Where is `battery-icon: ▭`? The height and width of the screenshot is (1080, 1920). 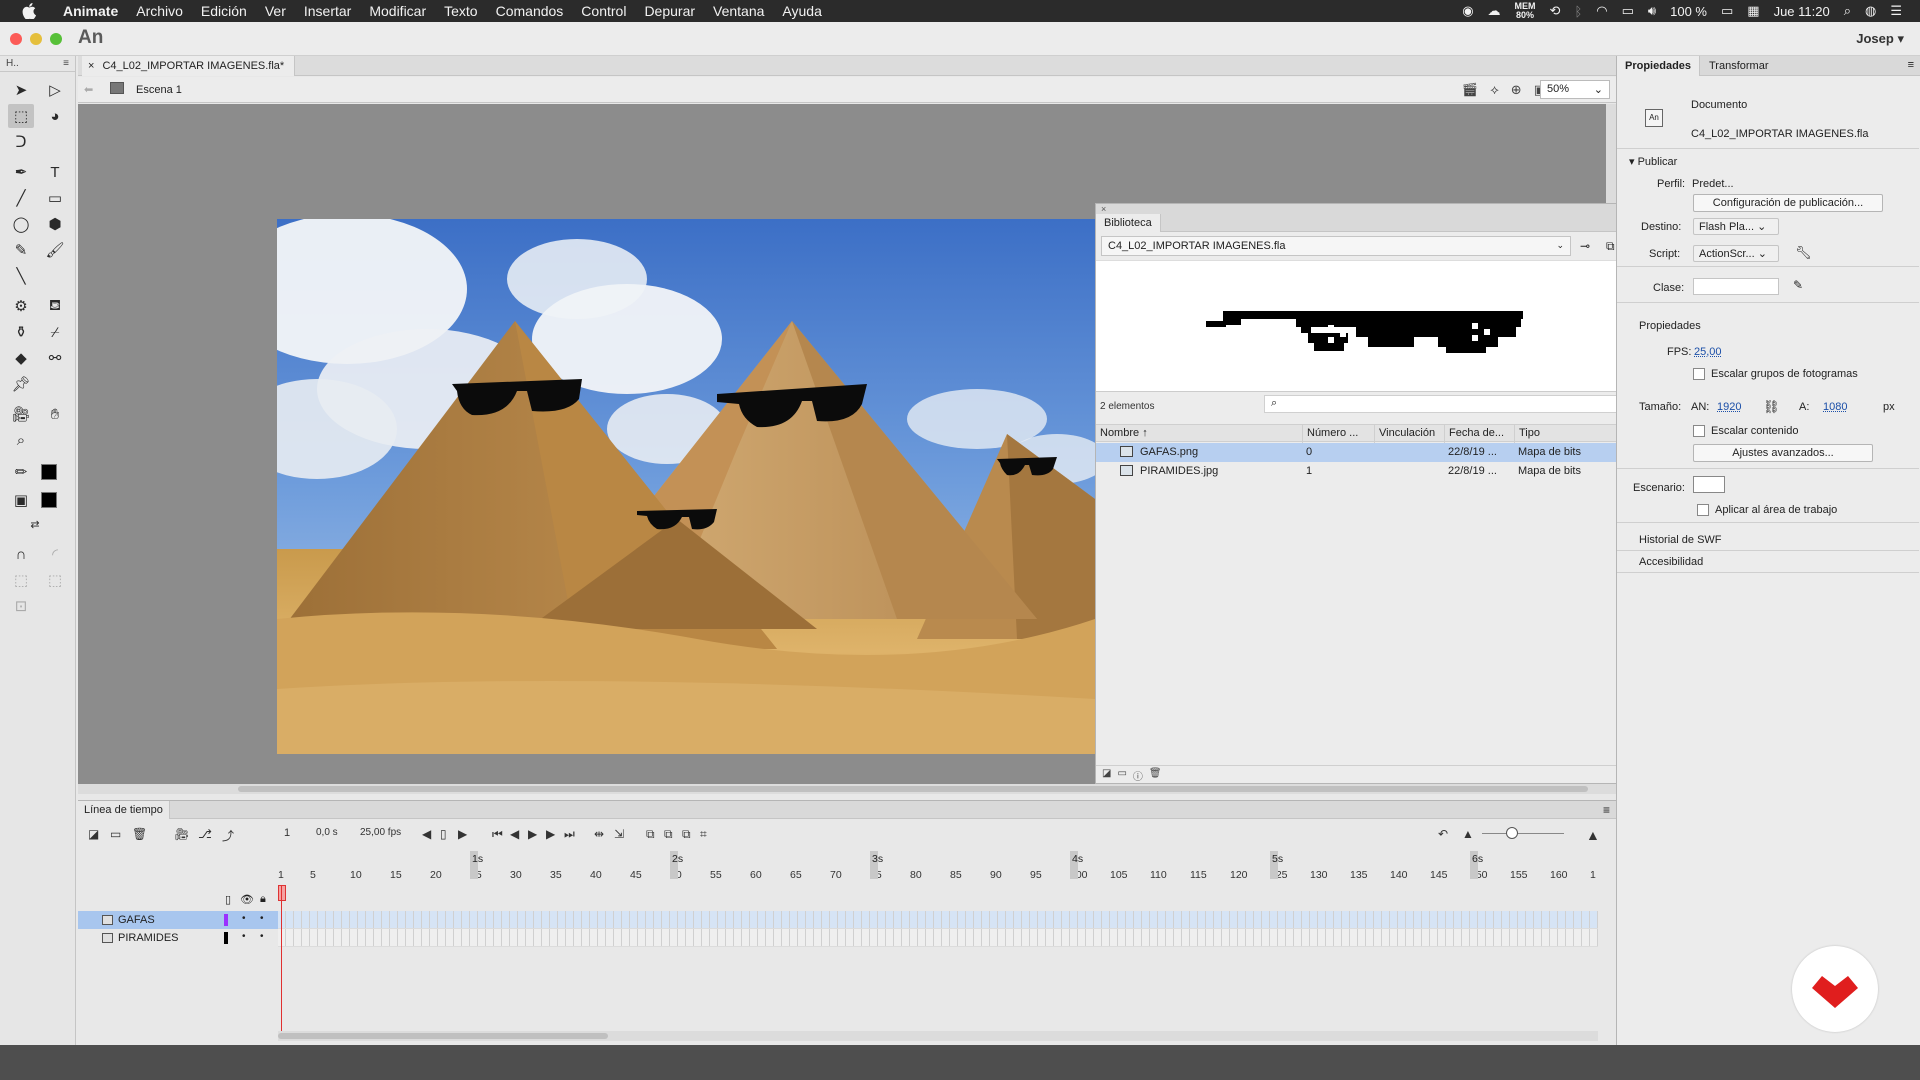 battery-icon: ▭ is located at coordinates (1727, 11).